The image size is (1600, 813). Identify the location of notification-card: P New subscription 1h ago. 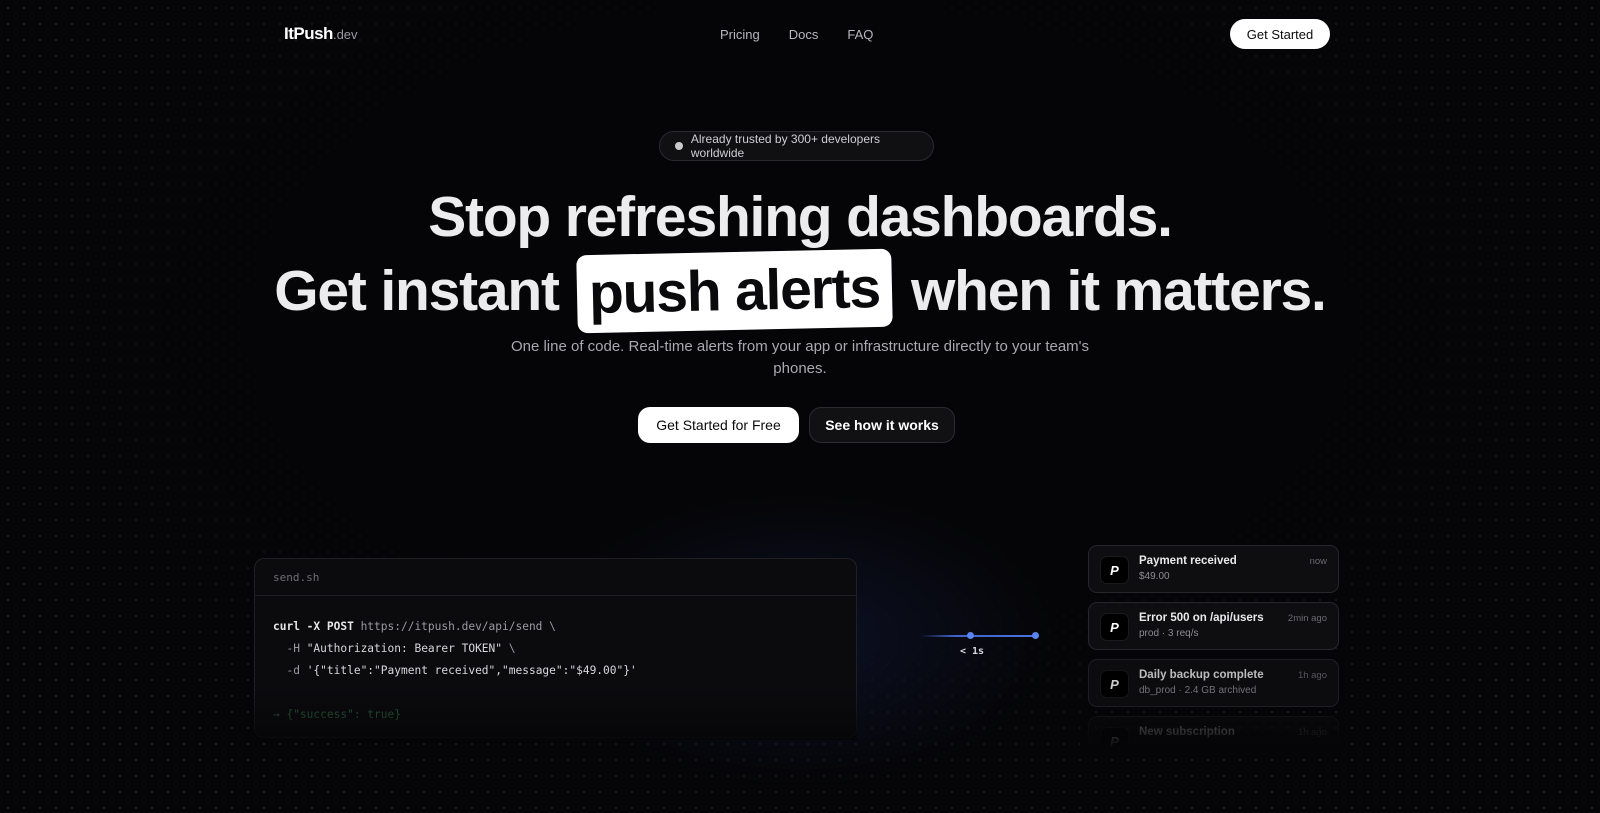
(1213, 735).